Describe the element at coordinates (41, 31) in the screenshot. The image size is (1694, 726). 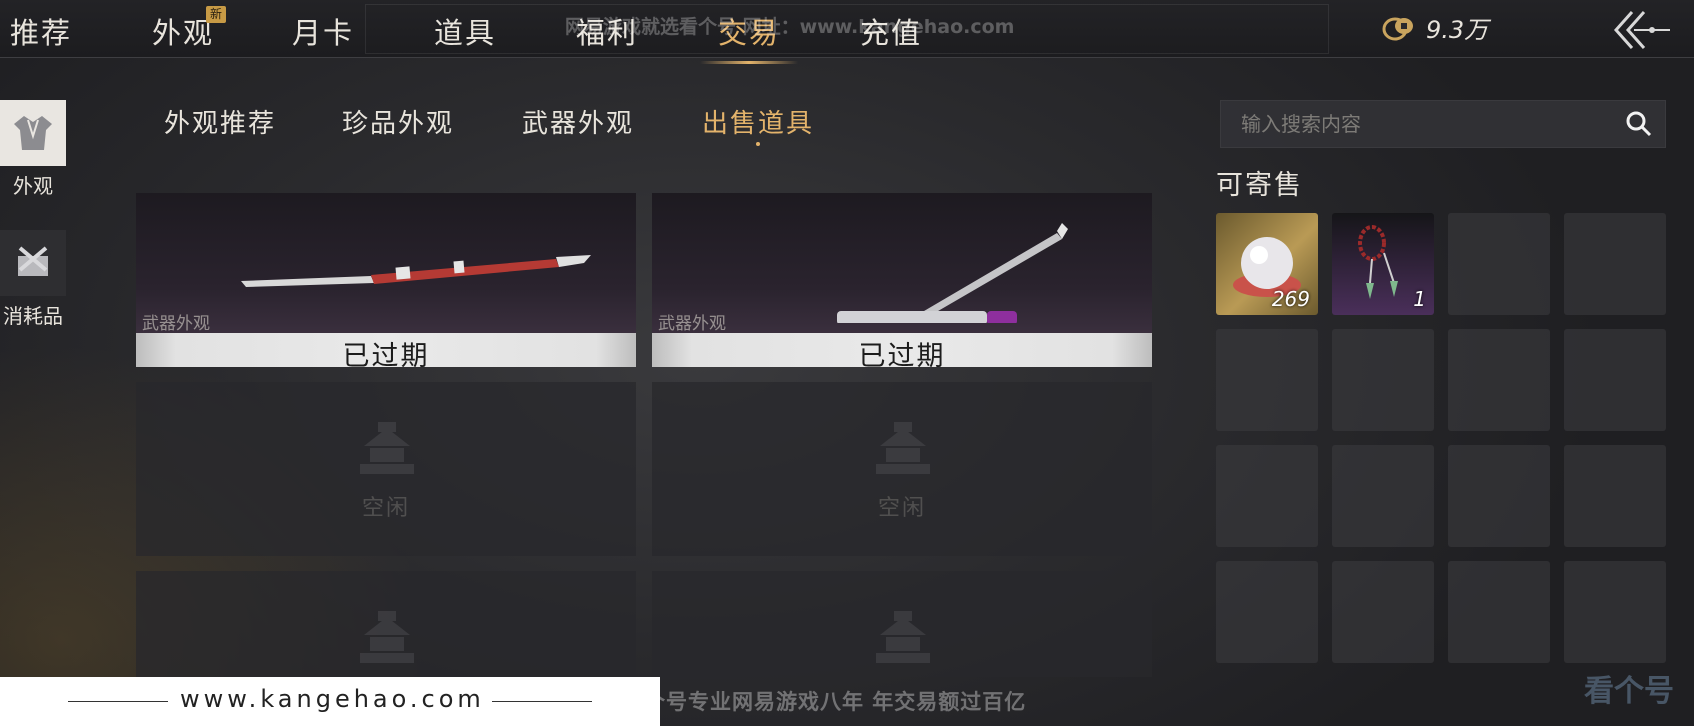
I see `tab-recommend: 推荐` at that location.